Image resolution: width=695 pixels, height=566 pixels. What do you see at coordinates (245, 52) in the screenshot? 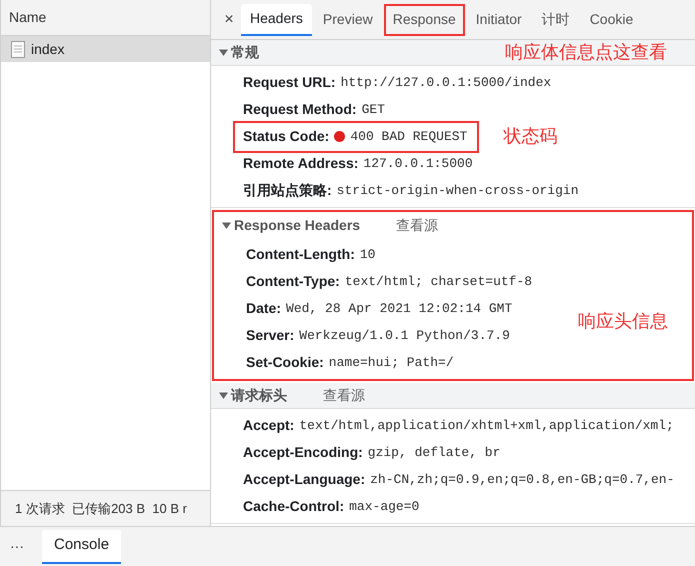
I see `section-title: 常规` at bounding box center [245, 52].